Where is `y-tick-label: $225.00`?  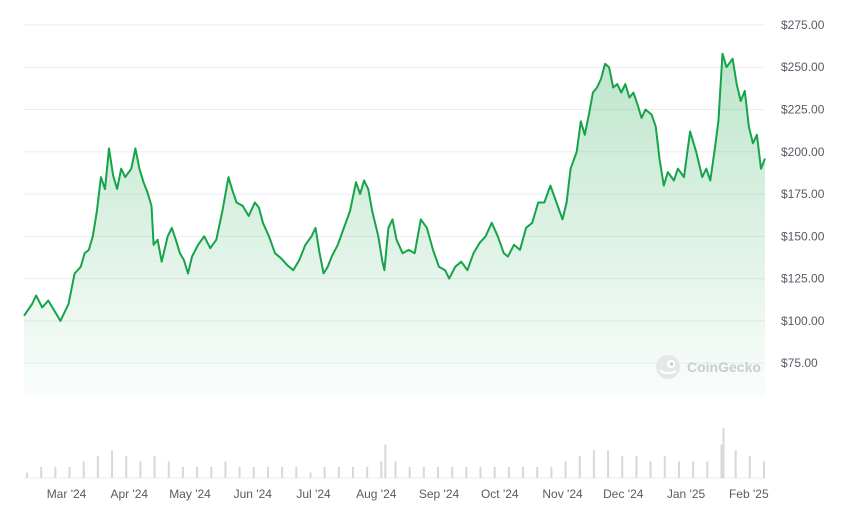 y-tick-label: $225.00 is located at coordinates (803, 109).